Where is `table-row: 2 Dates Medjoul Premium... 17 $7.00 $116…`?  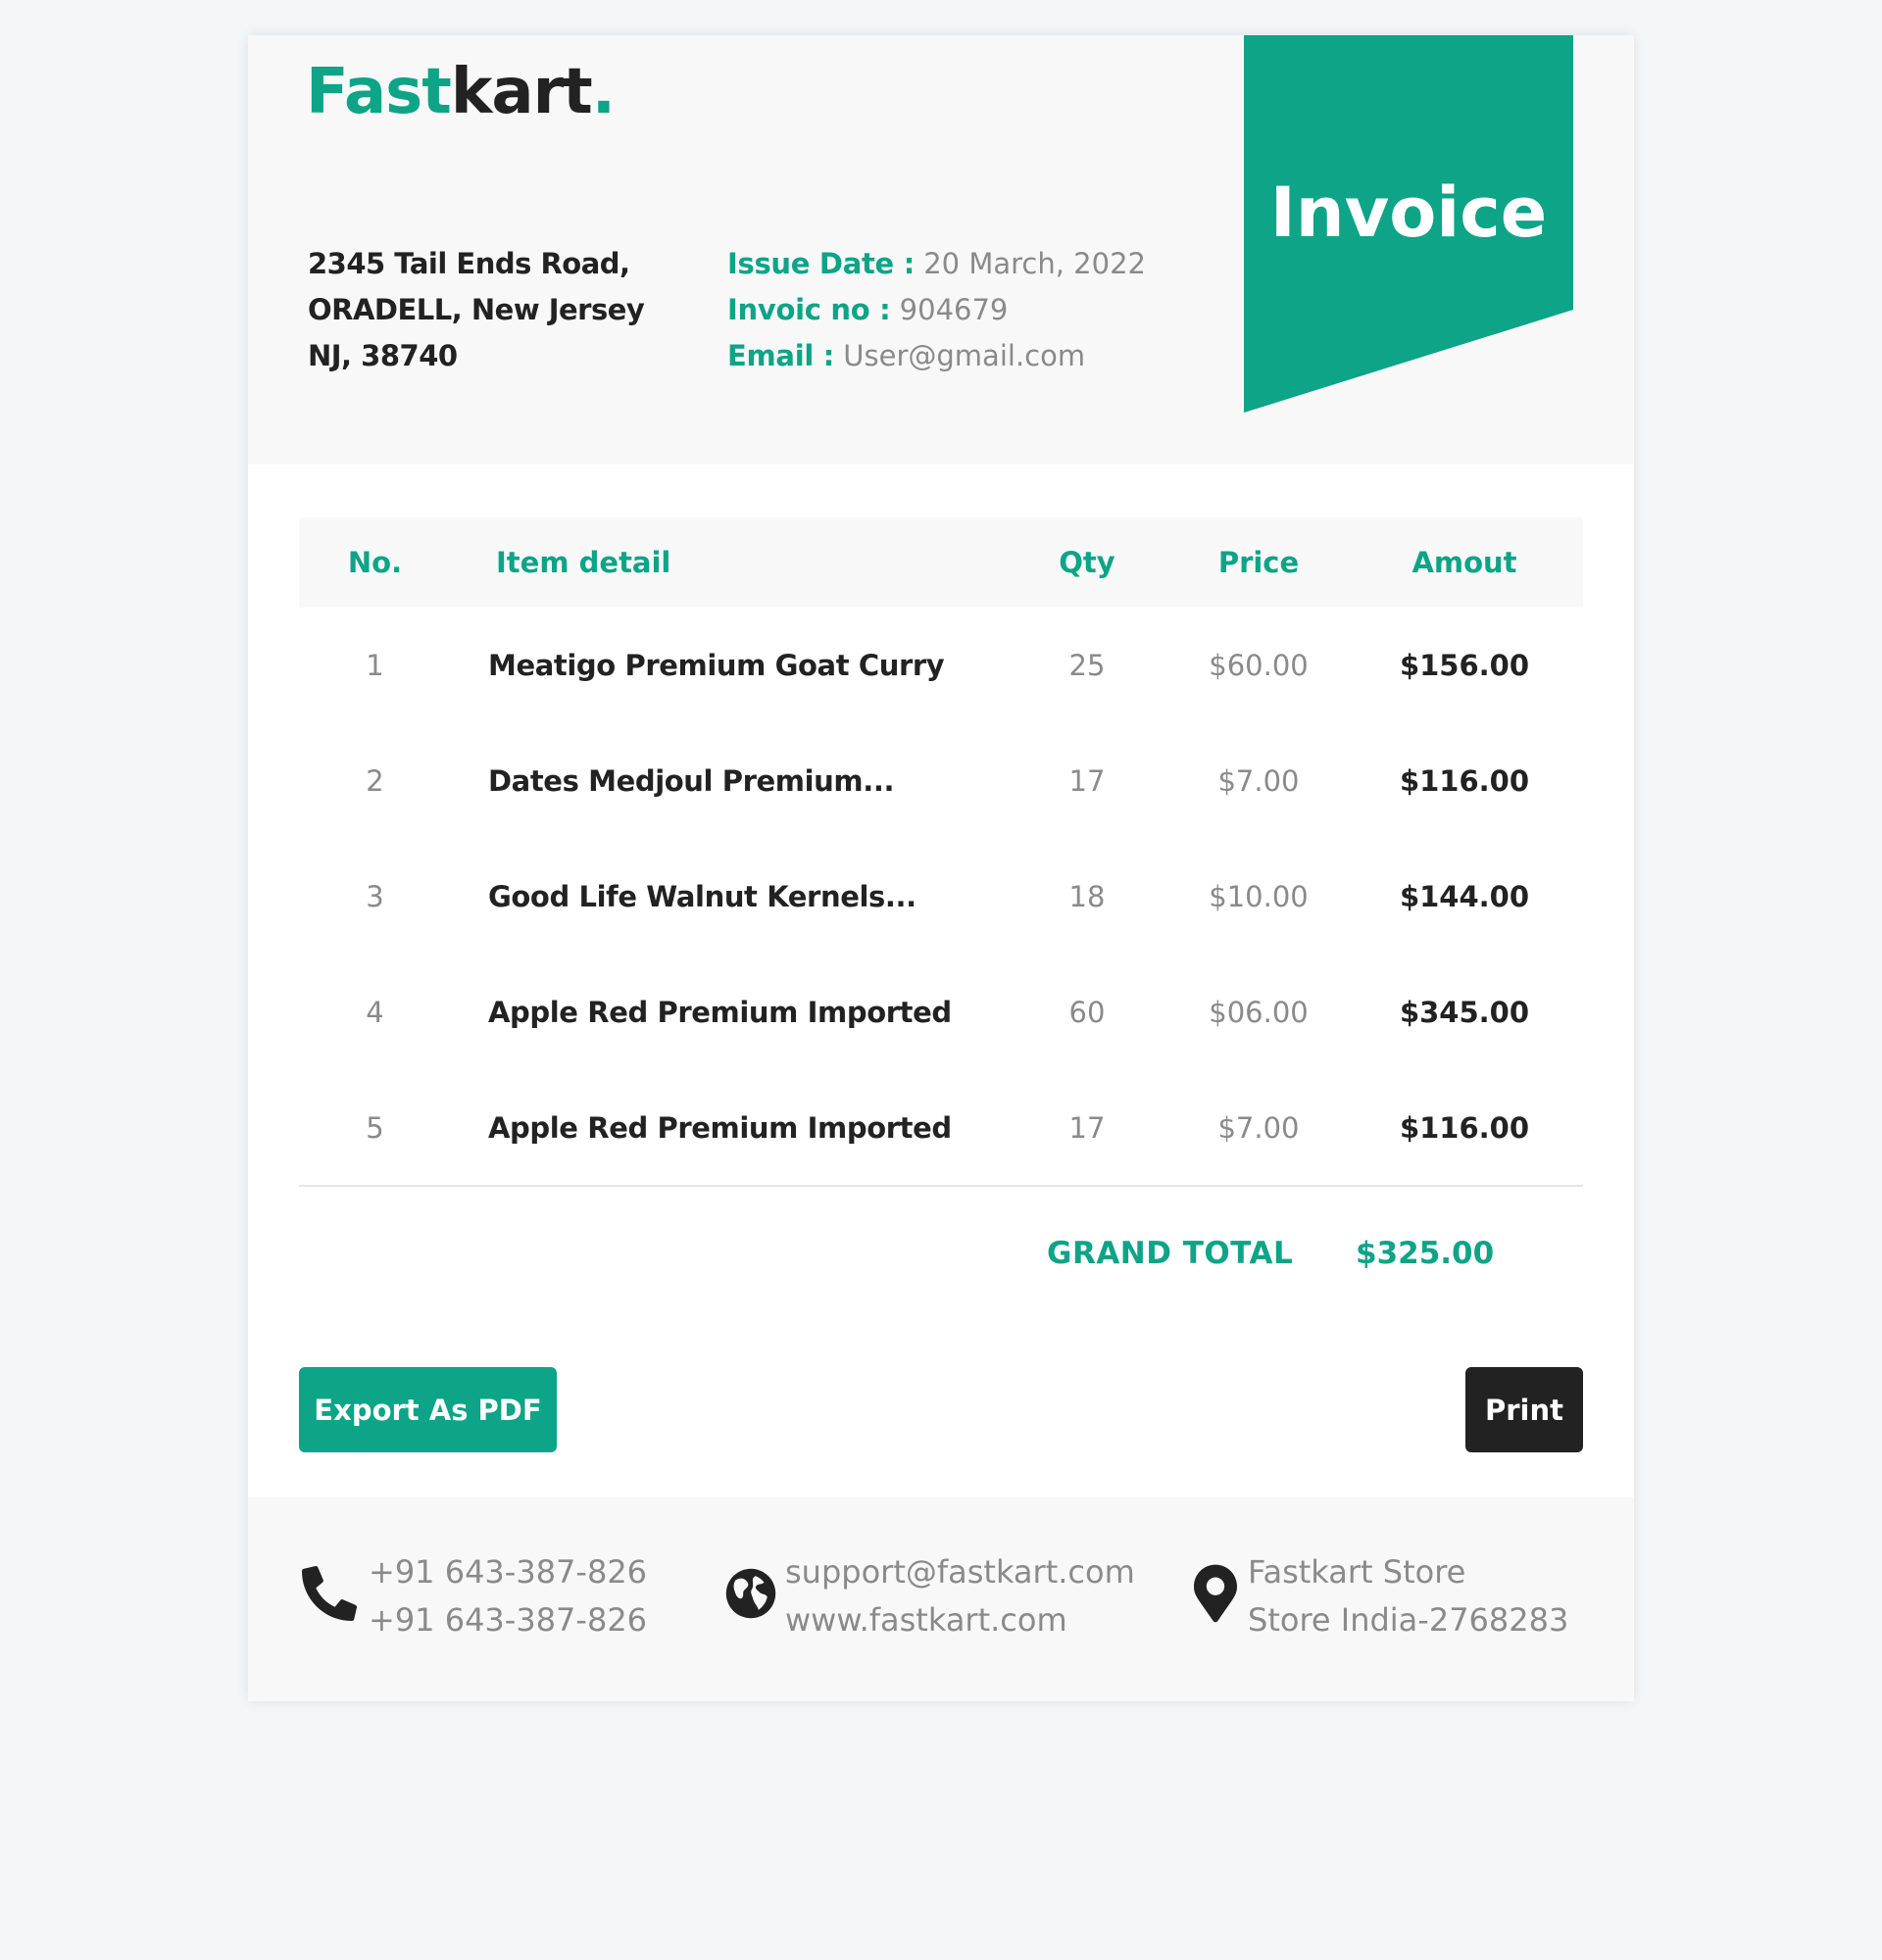 table-row: 2 Dates Medjoul Premium... 17 $7.00 $116… is located at coordinates (941, 781).